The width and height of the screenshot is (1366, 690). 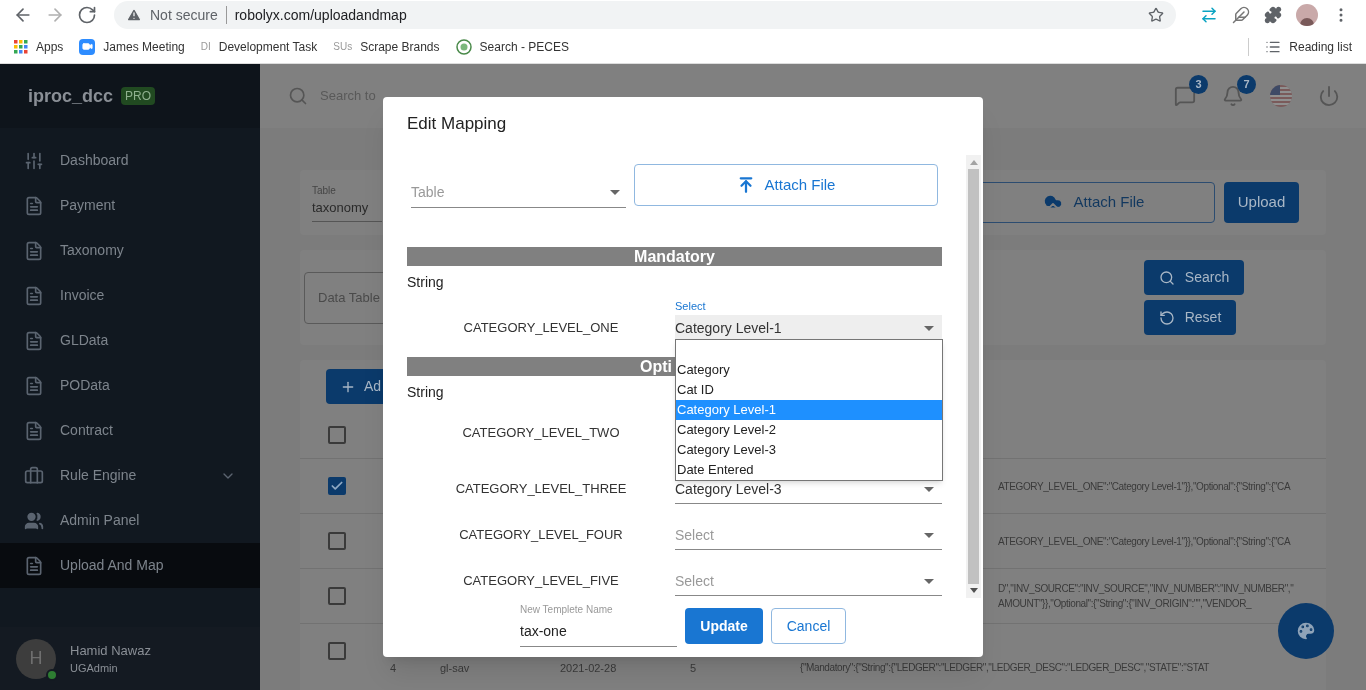 What do you see at coordinates (541, 488) in the screenshot?
I see `column-name: CATEGORY_LEVEL_THREE` at bounding box center [541, 488].